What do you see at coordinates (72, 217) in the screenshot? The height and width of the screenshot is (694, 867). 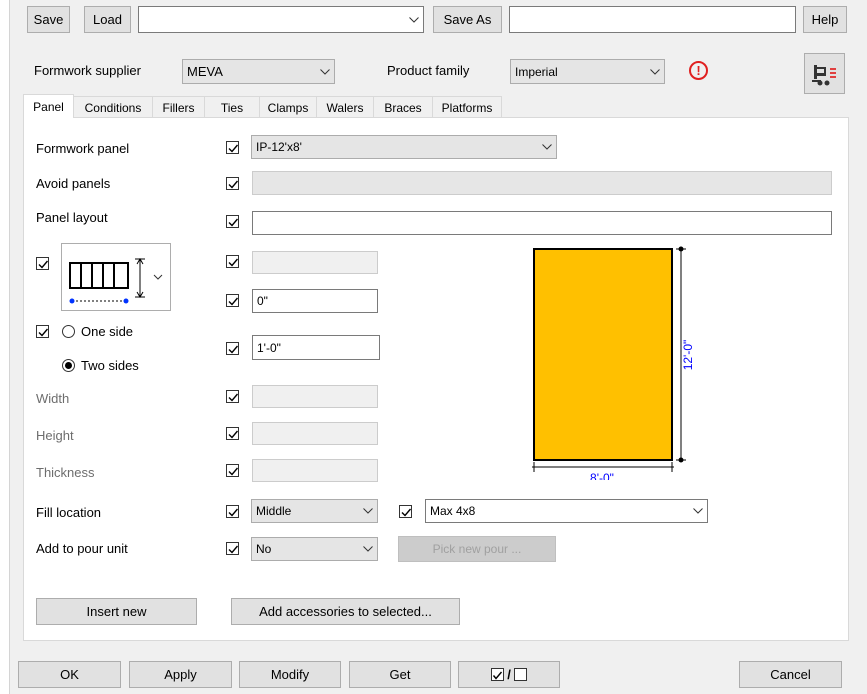 I see `panel-layout-label: Panel layout` at bounding box center [72, 217].